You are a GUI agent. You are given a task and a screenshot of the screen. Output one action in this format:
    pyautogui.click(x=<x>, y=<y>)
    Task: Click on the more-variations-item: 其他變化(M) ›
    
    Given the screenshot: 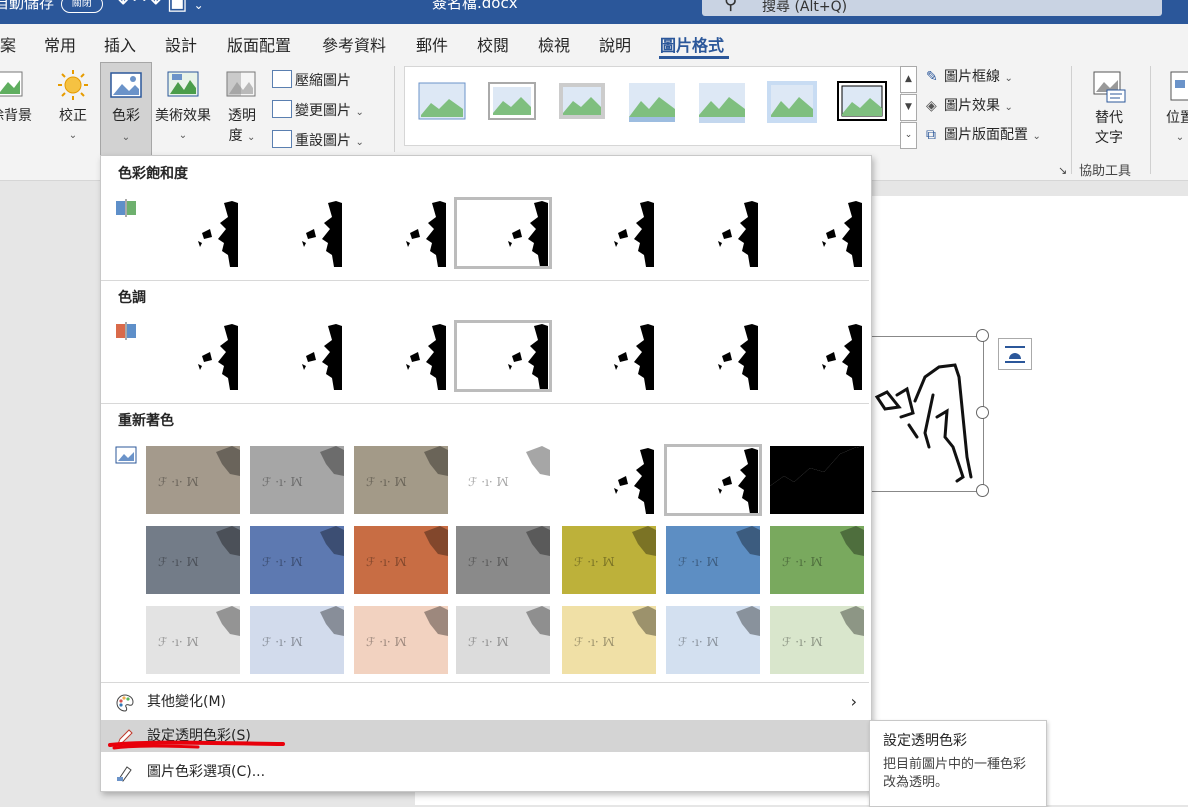 What is the action you would take?
    pyautogui.click(x=485, y=702)
    